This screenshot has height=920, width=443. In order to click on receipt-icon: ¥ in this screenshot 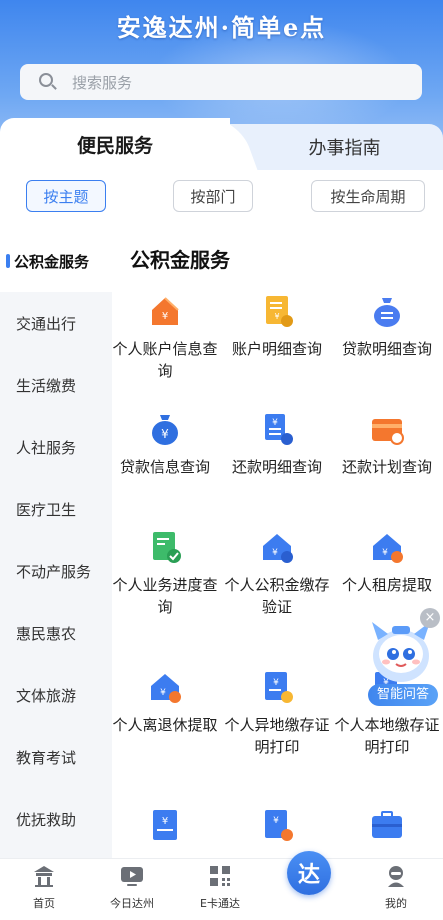, I will do `click(279, 311)`.